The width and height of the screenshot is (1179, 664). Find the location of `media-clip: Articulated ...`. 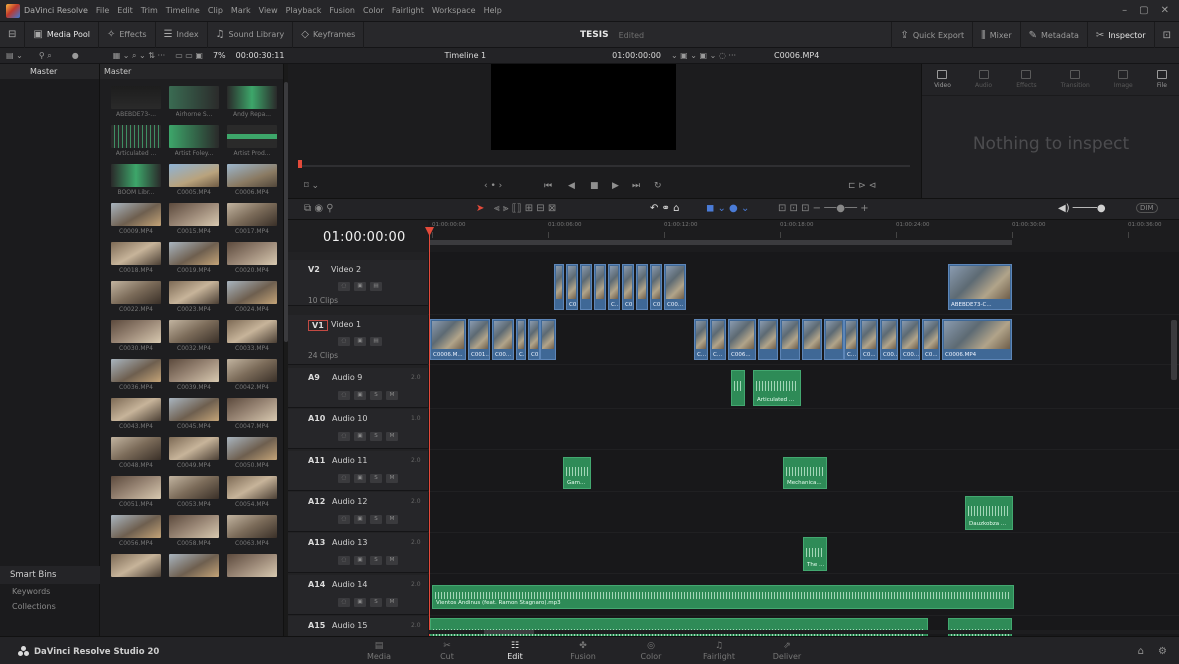

media-clip: Articulated ... is located at coordinates (136, 141).